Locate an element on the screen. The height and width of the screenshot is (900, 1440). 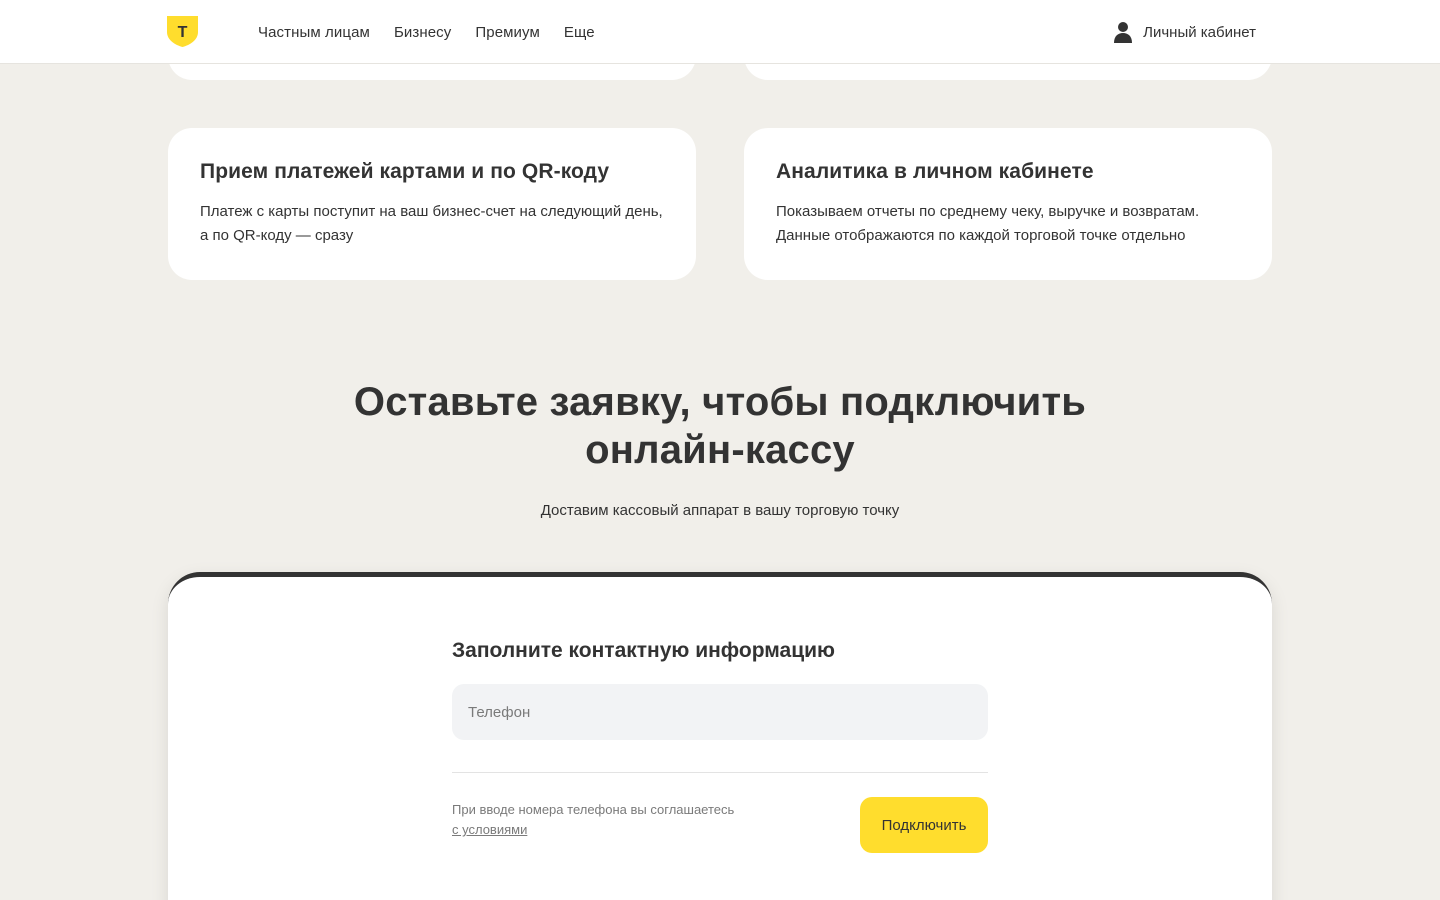
main-nav: Частным лицам Бизнесу Премиум Еще is located at coordinates (438, 32).